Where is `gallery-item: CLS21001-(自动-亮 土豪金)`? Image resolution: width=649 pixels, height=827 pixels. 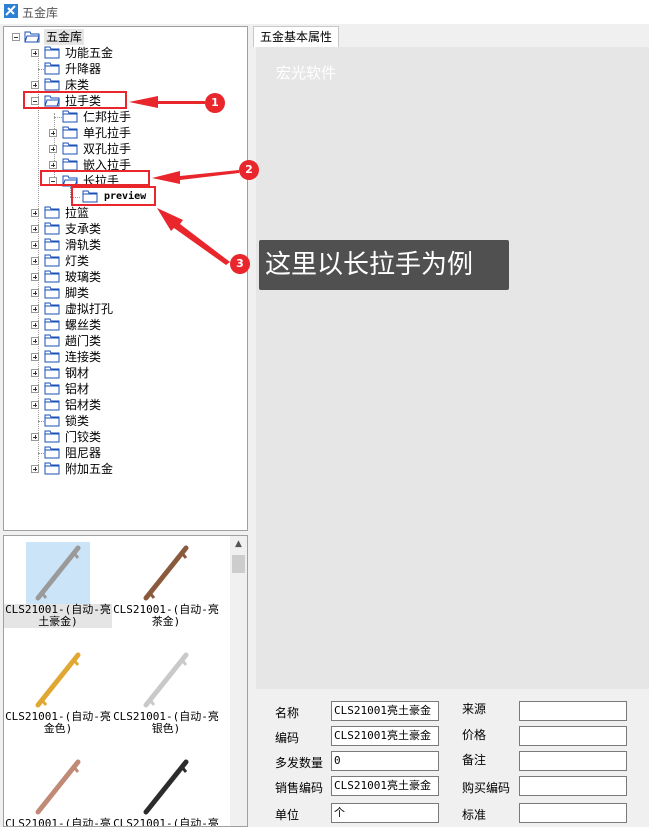 gallery-item: CLS21001-(自动-亮 土豪金) is located at coordinates (58, 588).